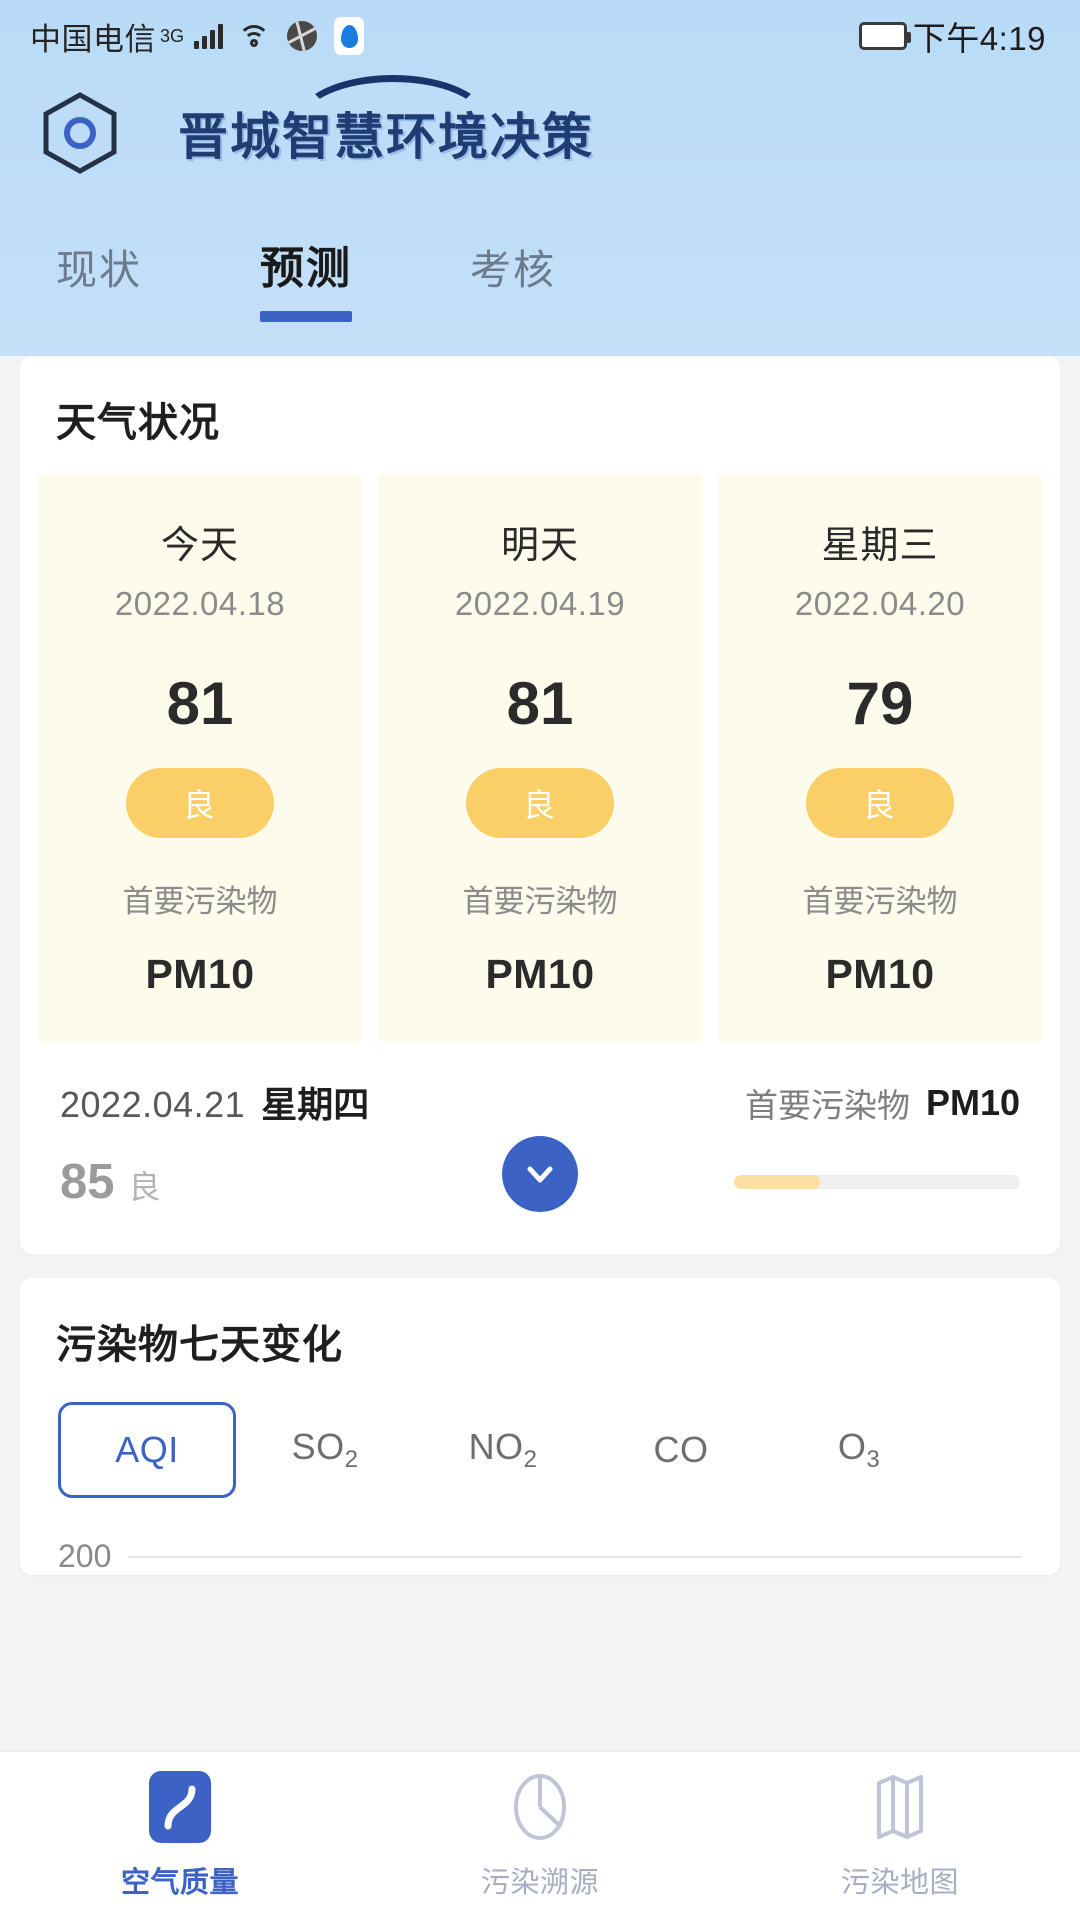 The image size is (1080, 1920). What do you see at coordinates (172, 35) in the screenshot?
I see `network-type-label: 3G` at bounding box center [172, 35].